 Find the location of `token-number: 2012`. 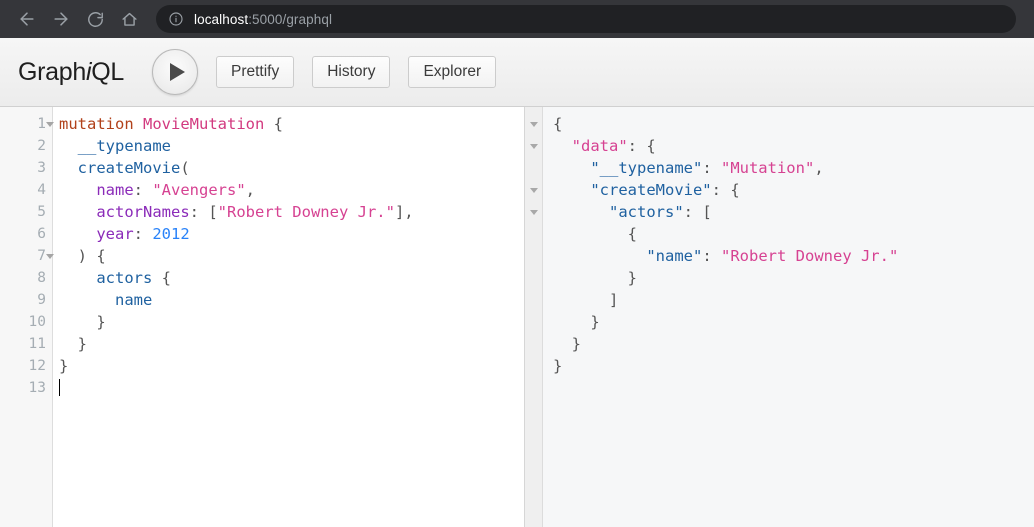

token-number: 2012 is located at coordinates (171, 234).